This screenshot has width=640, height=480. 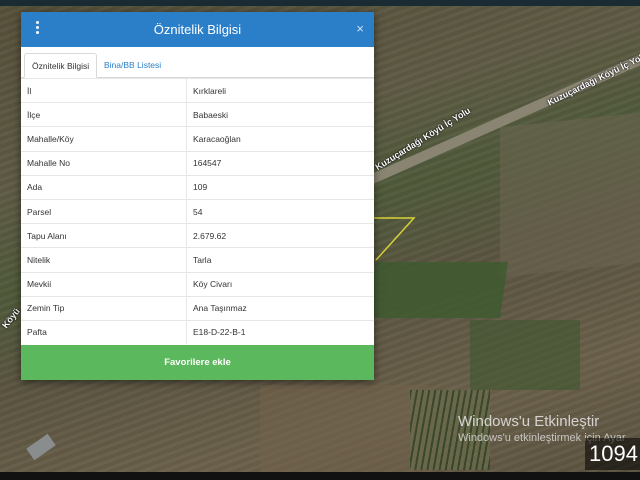 I want to click on table-row: Zemin Tip Ana Taşınmaz, so click(x=197, y=308).